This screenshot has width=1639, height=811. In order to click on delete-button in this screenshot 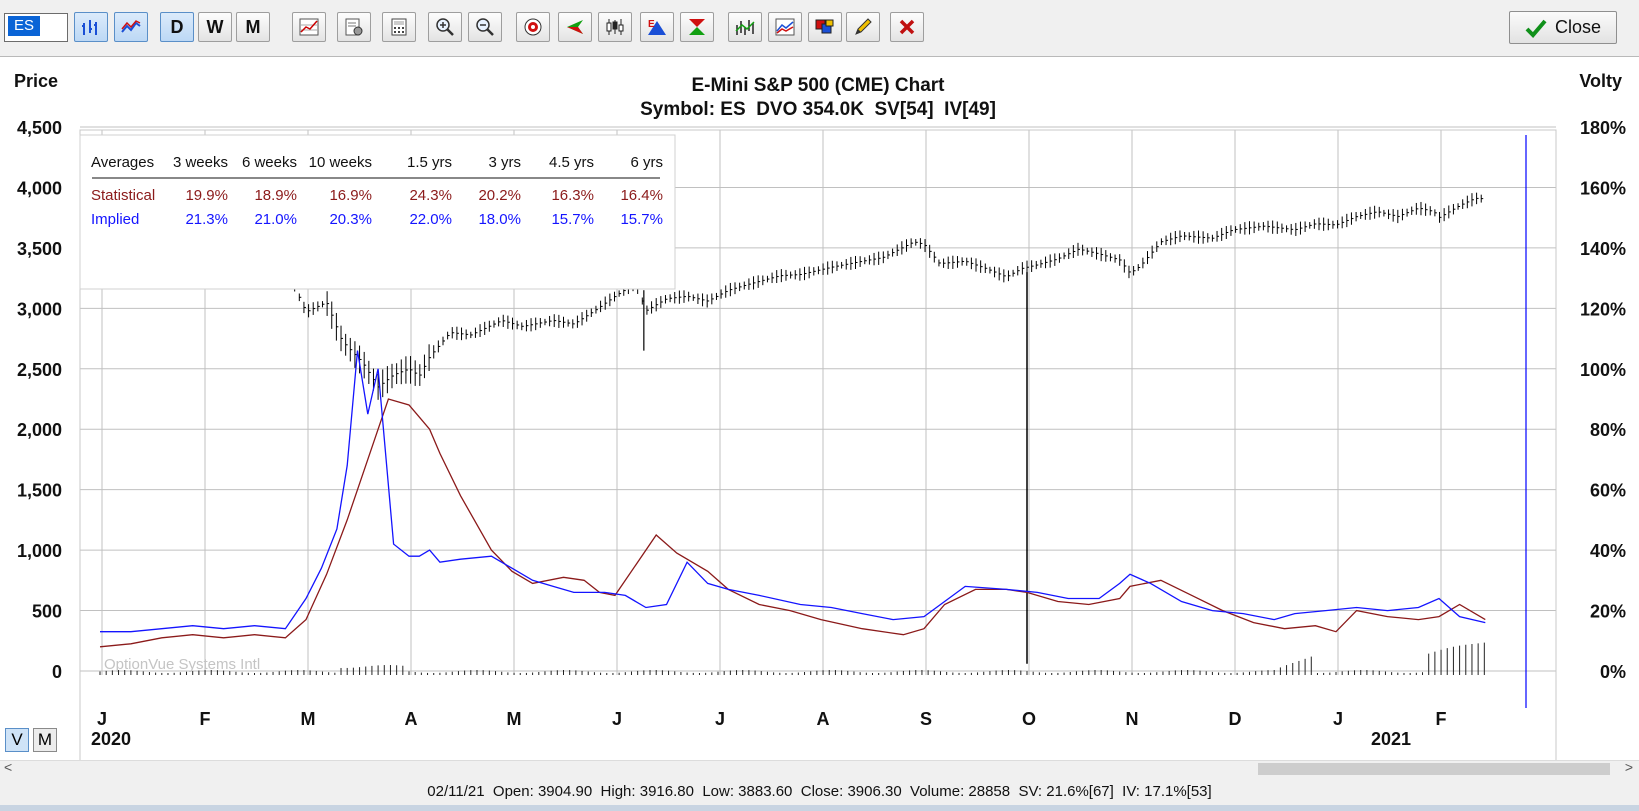, I will do `click(907, 27)`.